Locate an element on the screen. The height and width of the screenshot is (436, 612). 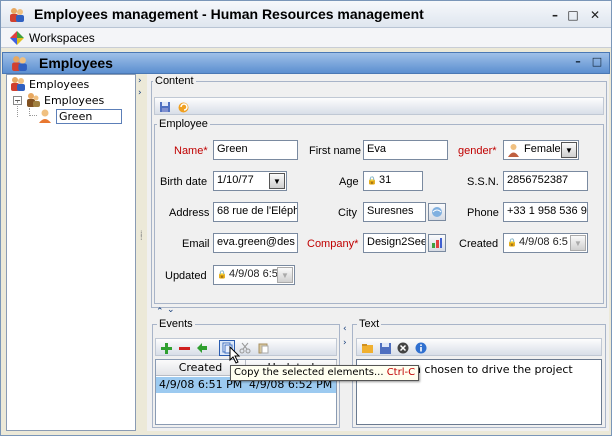
add-child-event-button is located at coordinates (202, 348).